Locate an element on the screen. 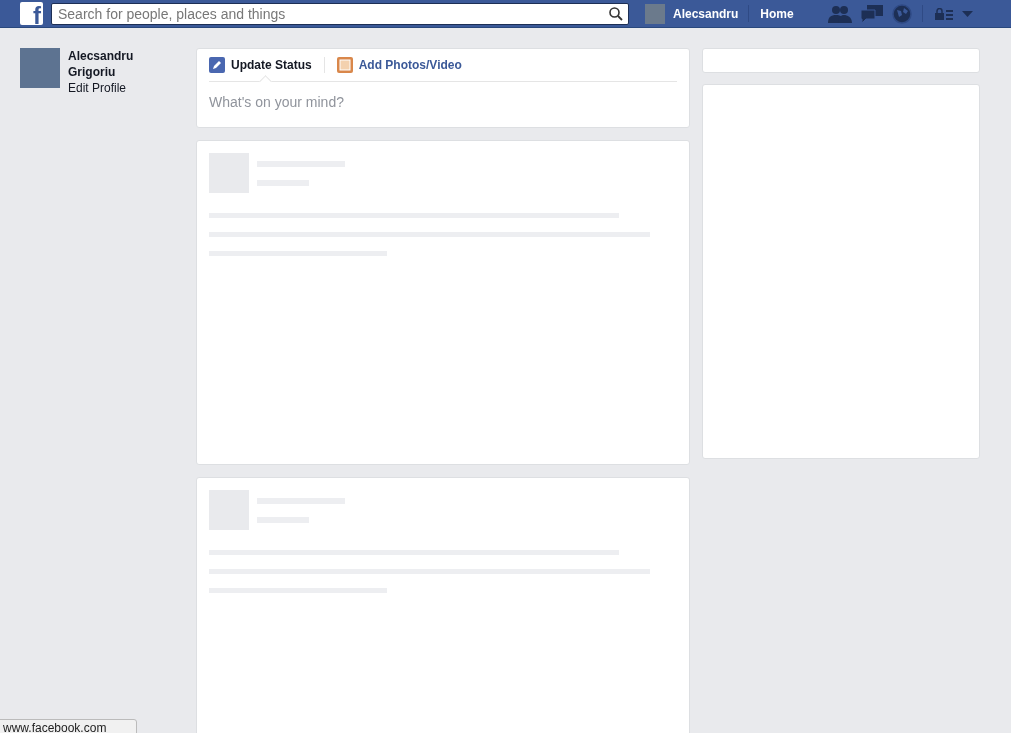 This screenshot has height=733, width=1011. search-icon is located at coordinates (616, 13).